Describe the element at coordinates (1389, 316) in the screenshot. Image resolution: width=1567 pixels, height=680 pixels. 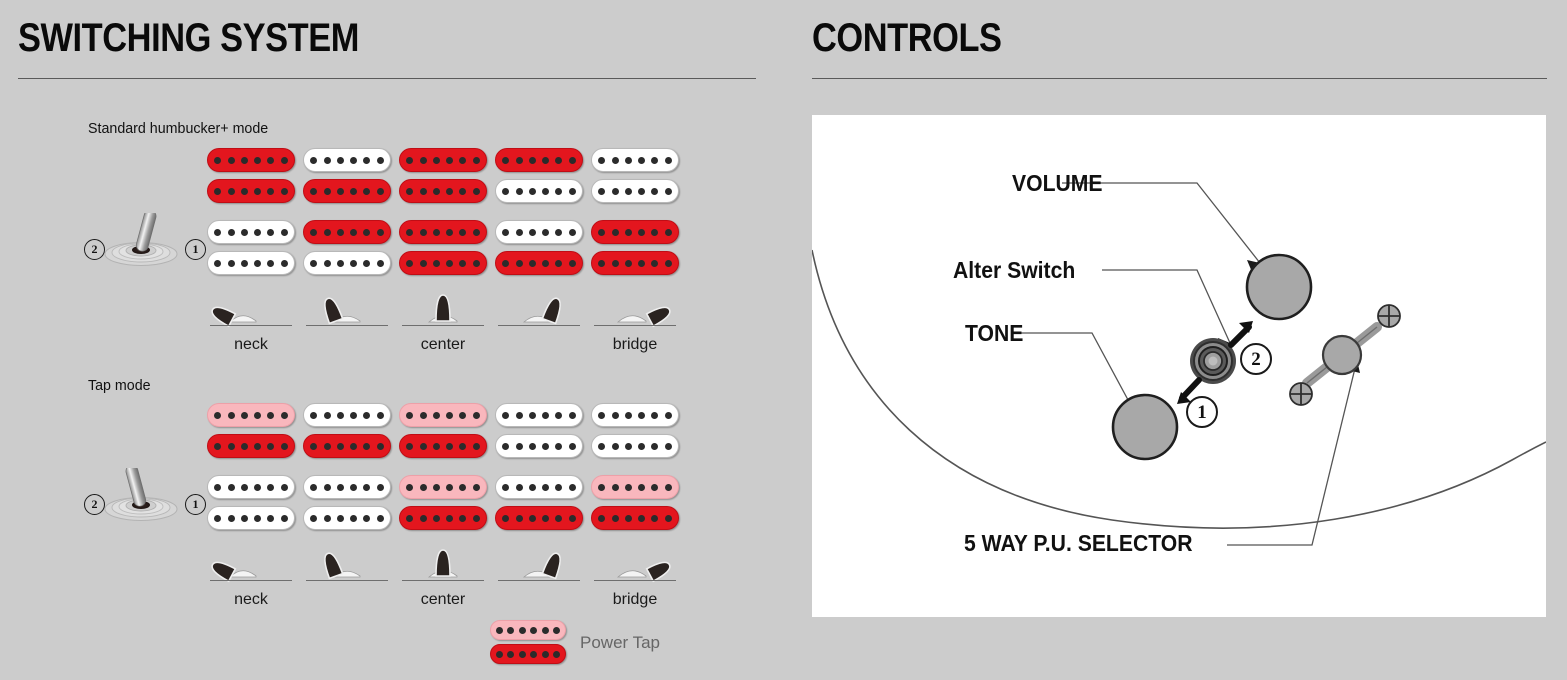
I see `selector-screw-top` at that location.